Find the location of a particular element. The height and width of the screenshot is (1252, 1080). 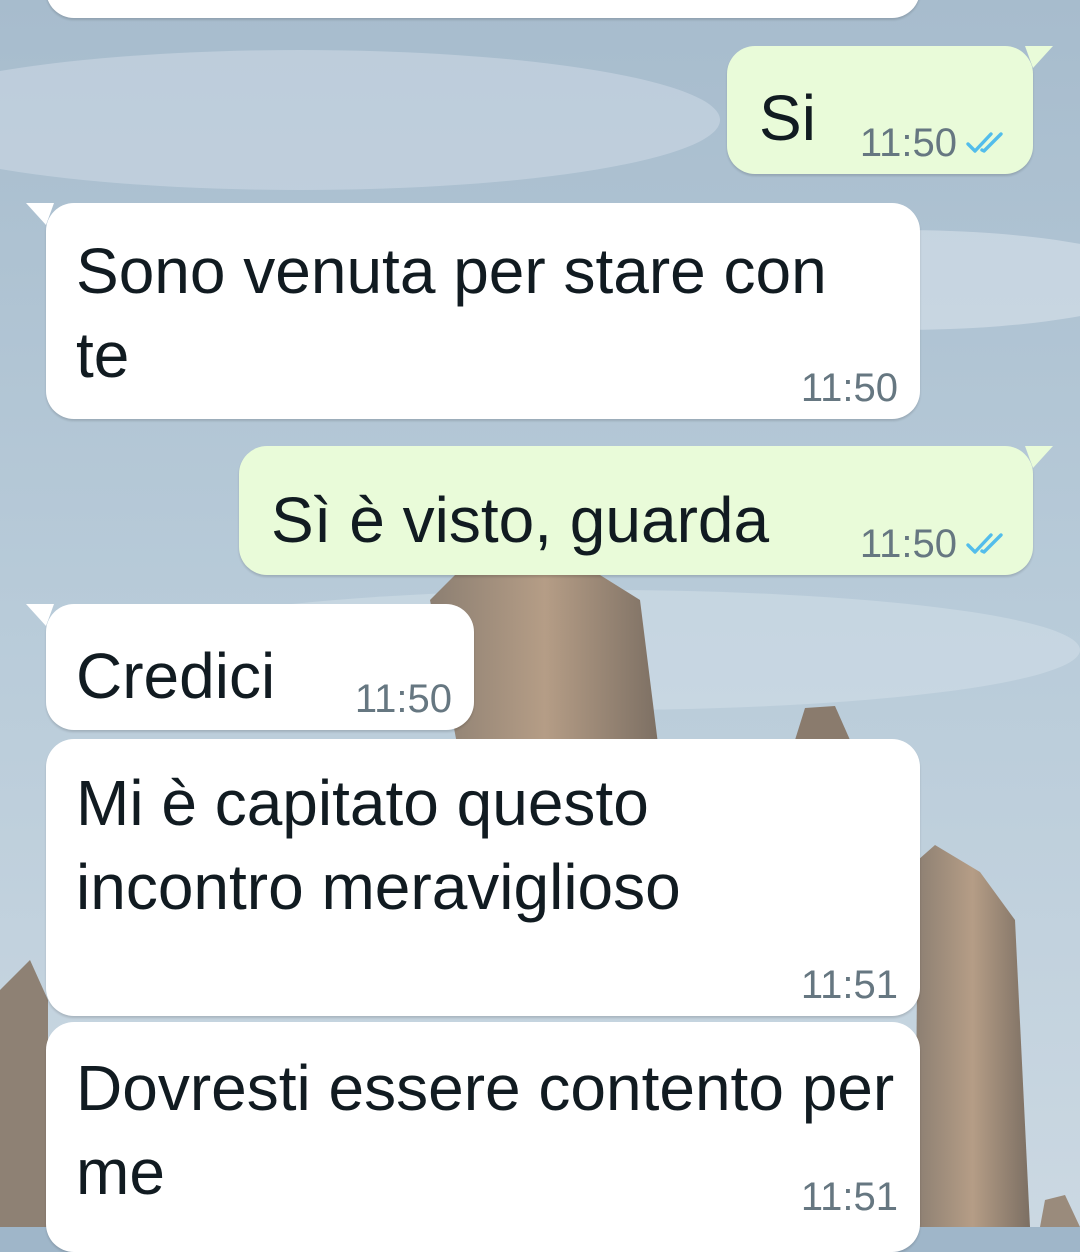

message-bubble-incoming: Sono venuta per stare con te 11:50 is located at coordinates (473, 311).